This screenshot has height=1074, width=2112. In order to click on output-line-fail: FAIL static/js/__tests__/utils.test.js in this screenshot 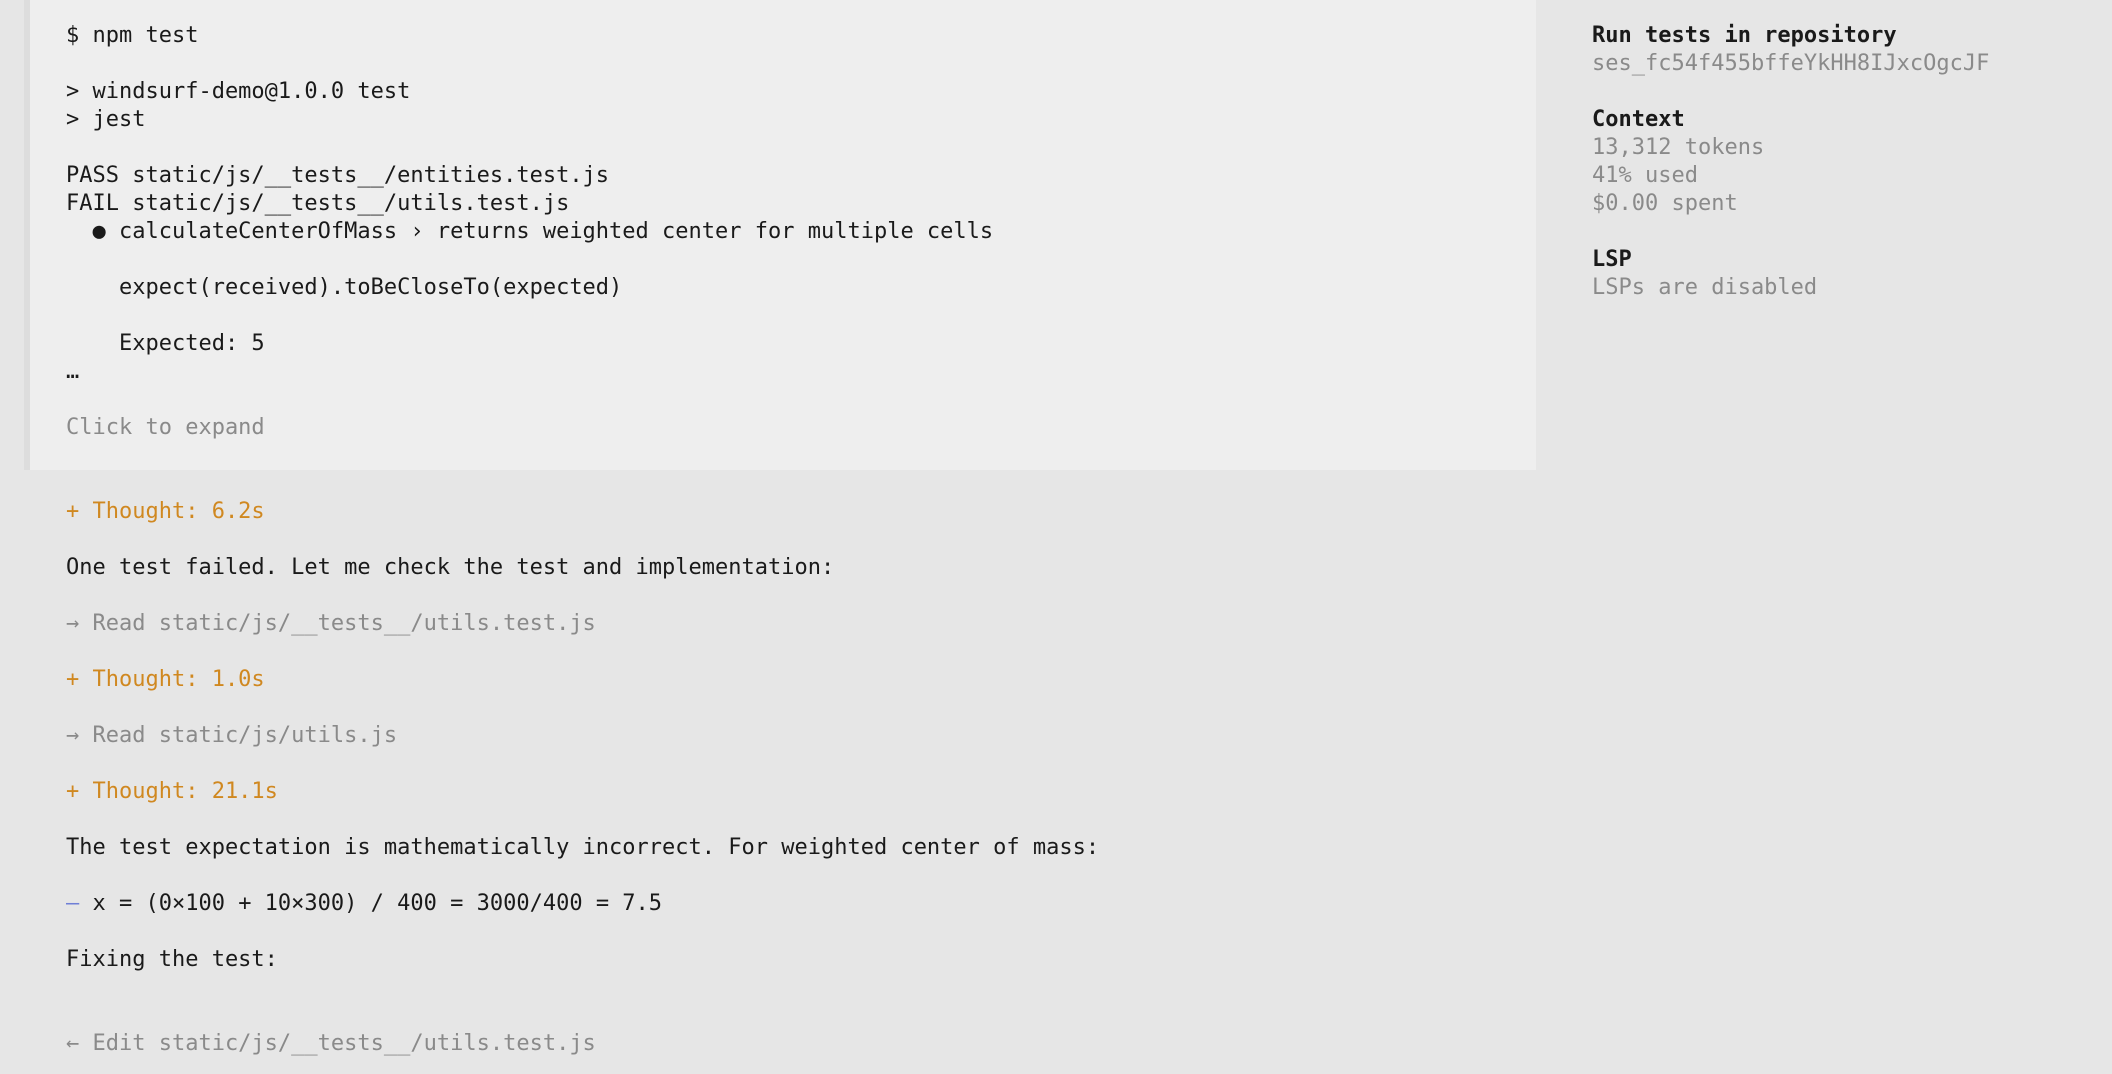, I will do `click(318, 203)`.